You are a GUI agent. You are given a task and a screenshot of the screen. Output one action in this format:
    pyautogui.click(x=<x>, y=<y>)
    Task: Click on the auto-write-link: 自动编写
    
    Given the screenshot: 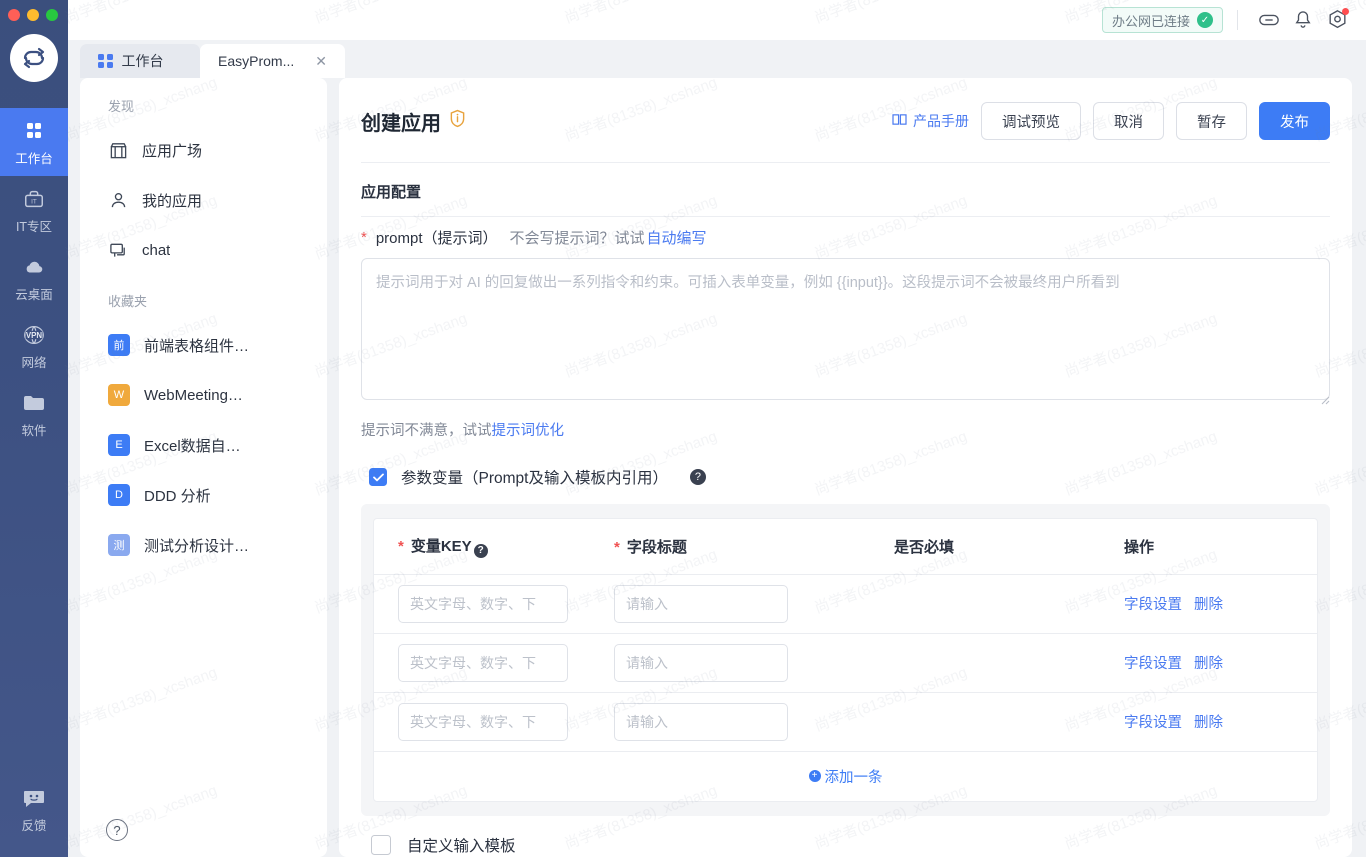 What is the action you would take?
    pyautogui.click(x=677, y=237)
    